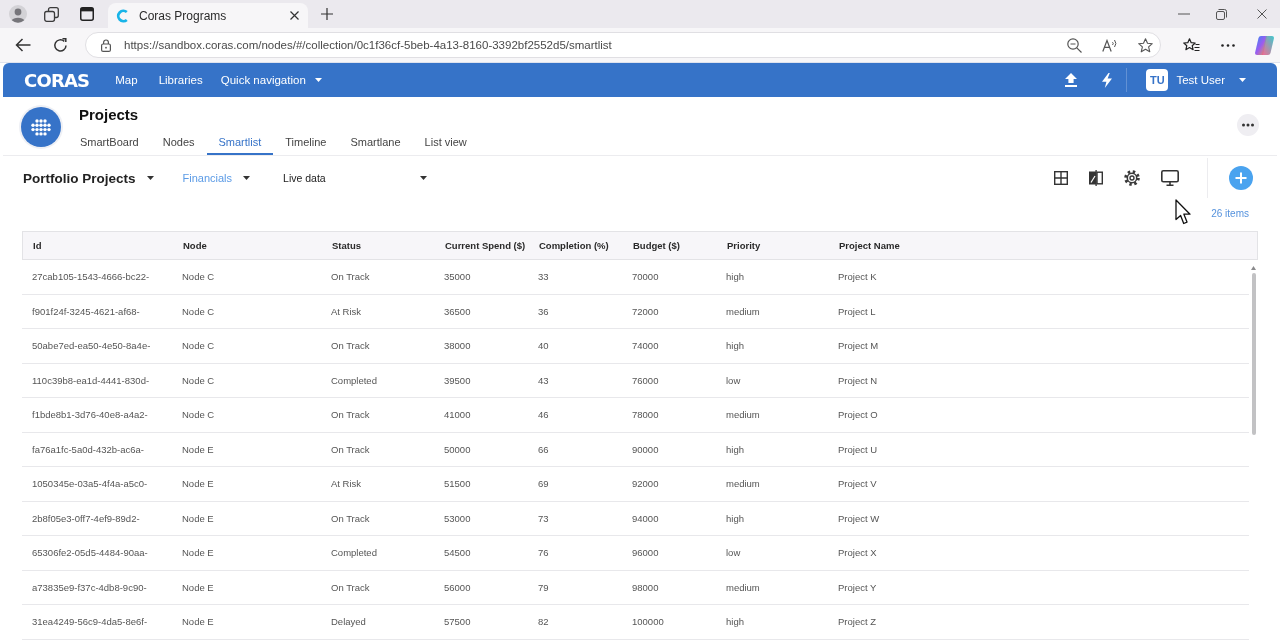  I want to click on nav-link: Libraries, so click(180, 80).